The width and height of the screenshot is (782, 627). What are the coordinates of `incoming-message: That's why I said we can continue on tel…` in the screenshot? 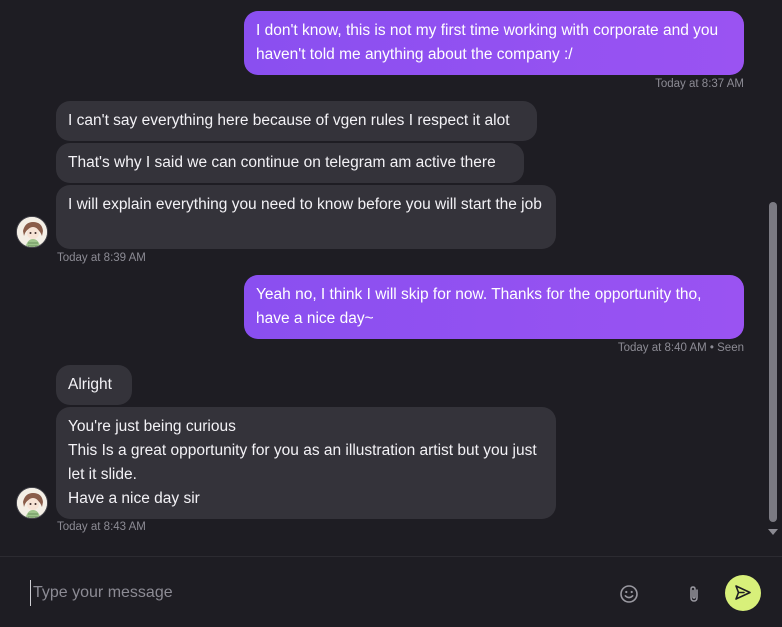 It's located at (290, 163).